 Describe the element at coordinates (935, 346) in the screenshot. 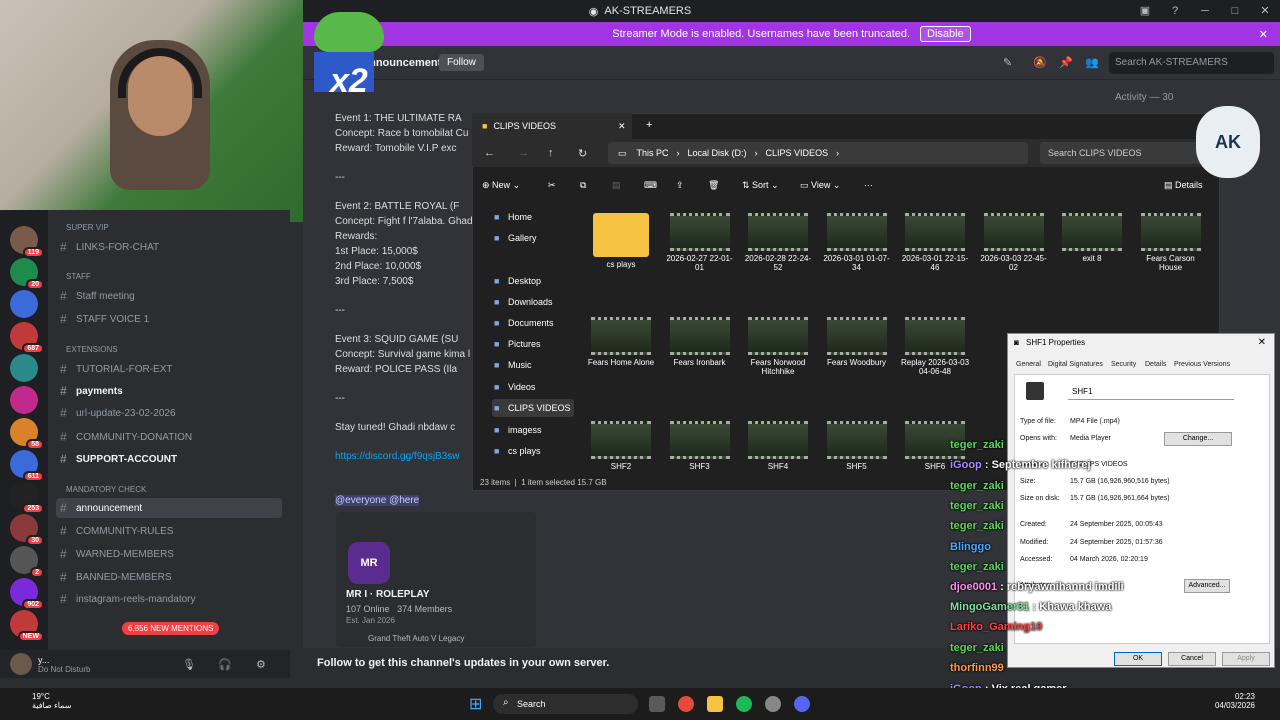

I see `file-item: Replay 2026-03-03 04-06-48` at that location.